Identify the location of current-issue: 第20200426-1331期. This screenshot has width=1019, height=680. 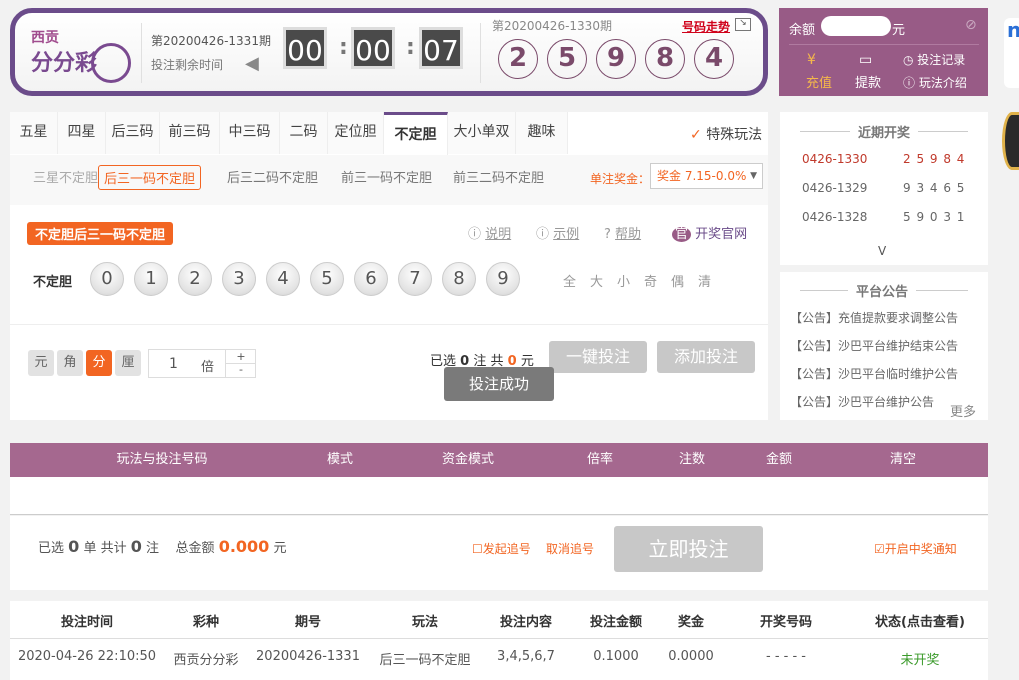
(211, 41).